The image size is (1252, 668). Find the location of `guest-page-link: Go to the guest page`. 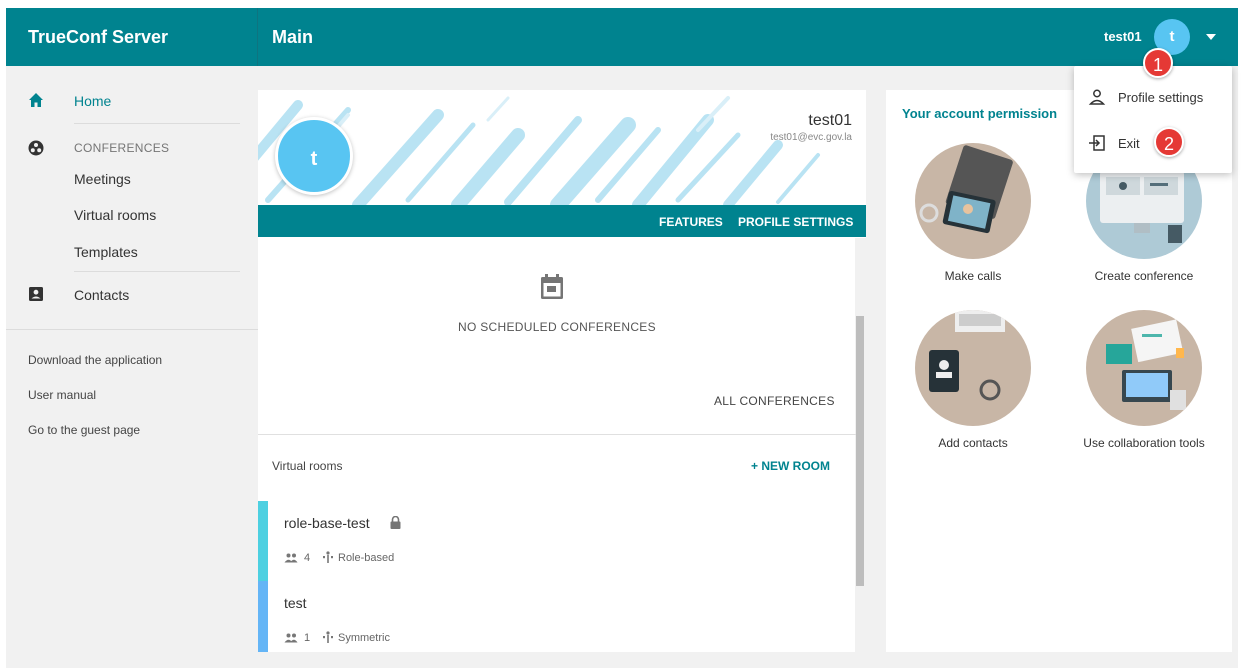

guest-page-link: Go to the guest page is located at coordinates (84, 430).